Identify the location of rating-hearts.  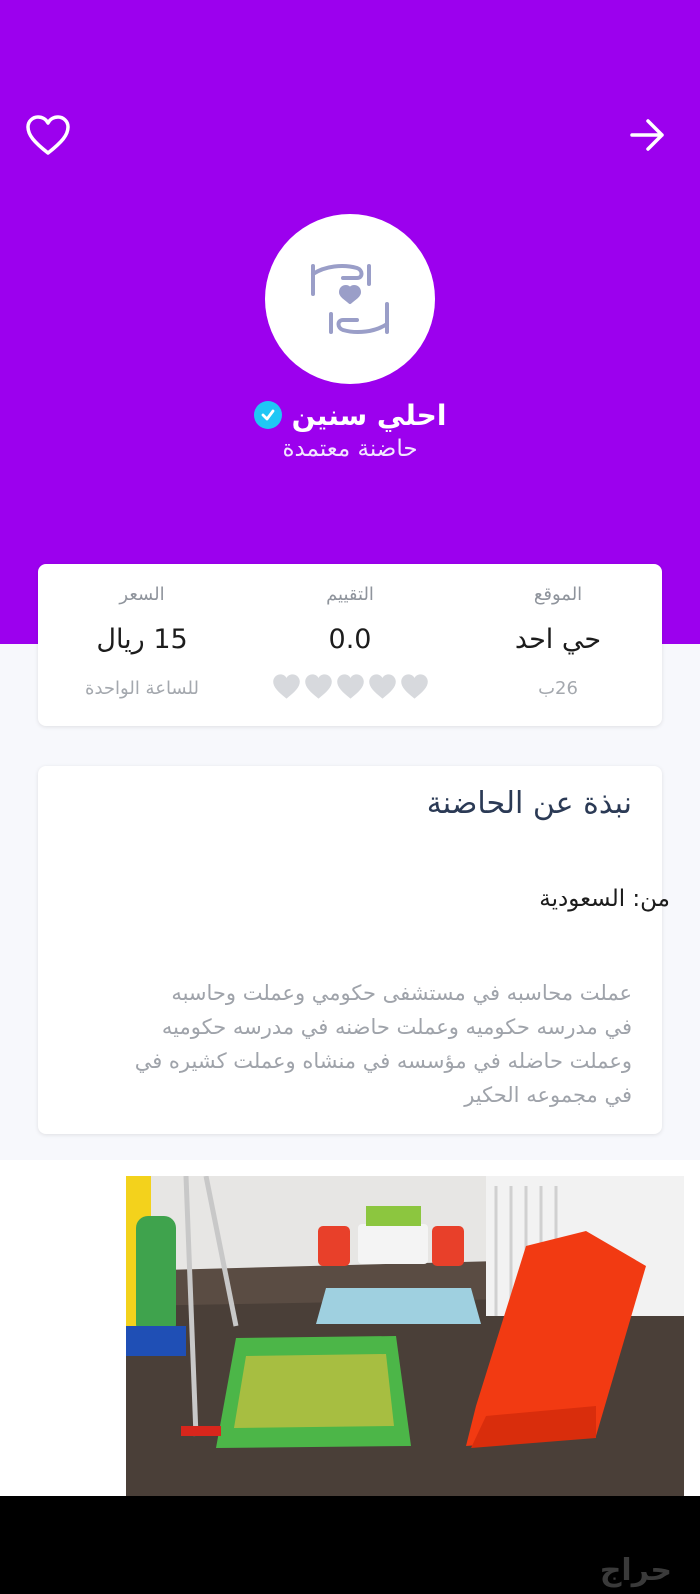
(350, 686).